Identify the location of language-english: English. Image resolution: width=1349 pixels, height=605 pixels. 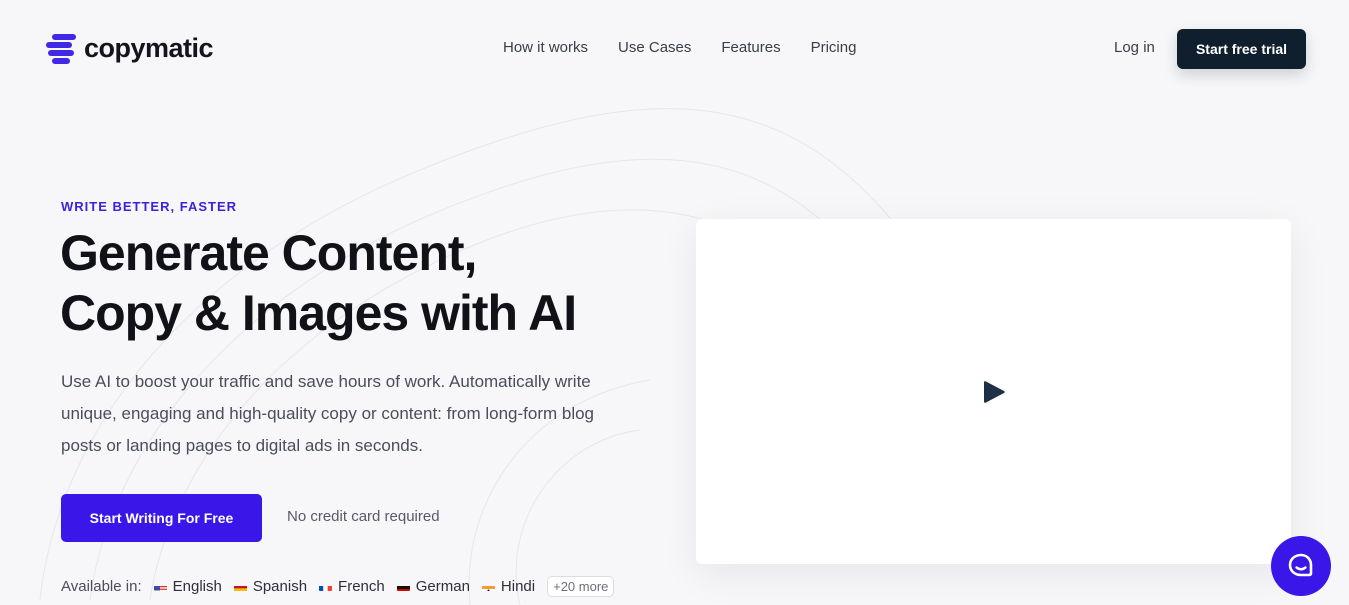
(187, 586).